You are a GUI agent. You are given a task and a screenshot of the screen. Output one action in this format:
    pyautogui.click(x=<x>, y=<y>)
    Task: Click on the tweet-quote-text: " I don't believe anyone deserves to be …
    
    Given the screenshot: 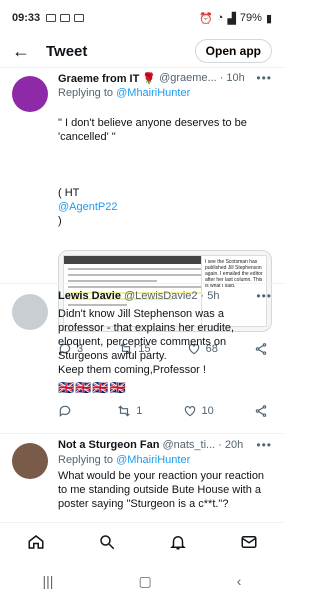 What is the action you would take?
    pyautogui.click(x=152, y=130)
    